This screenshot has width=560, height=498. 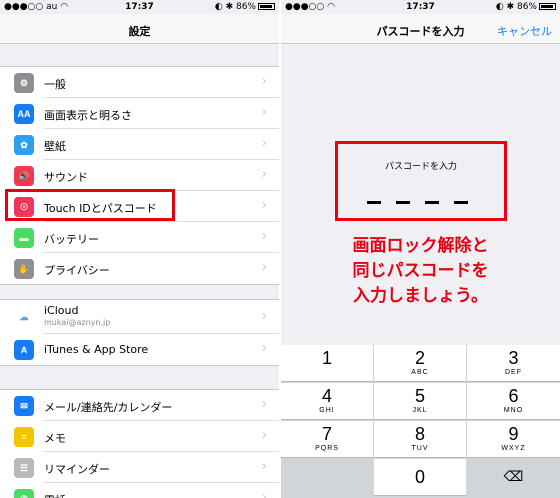 What do you see at coordinates (327, 410) in the screenshot?
I see `key-letters: GHI` at bounding box center [327, 410].